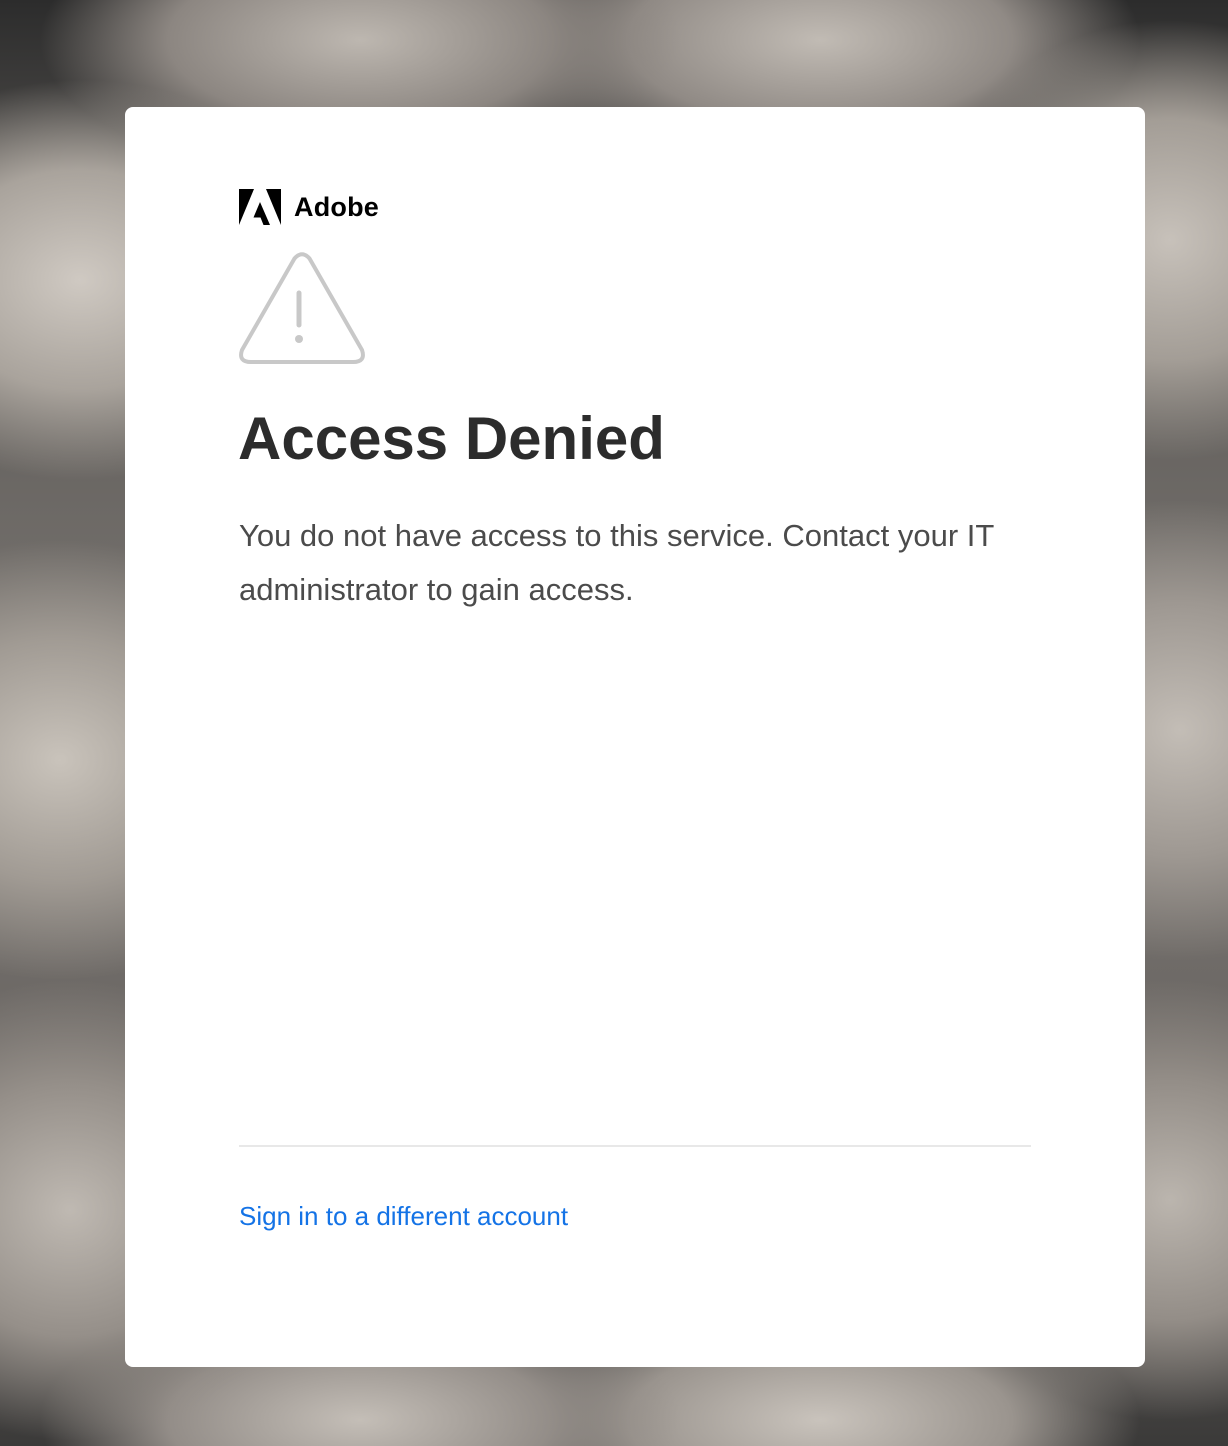 The width and height of the screenshot is (1228, 1446). What do you see at coordinates (635, 1146) in the screenshot?
I see `divider` at bounding box center [635, 1146].